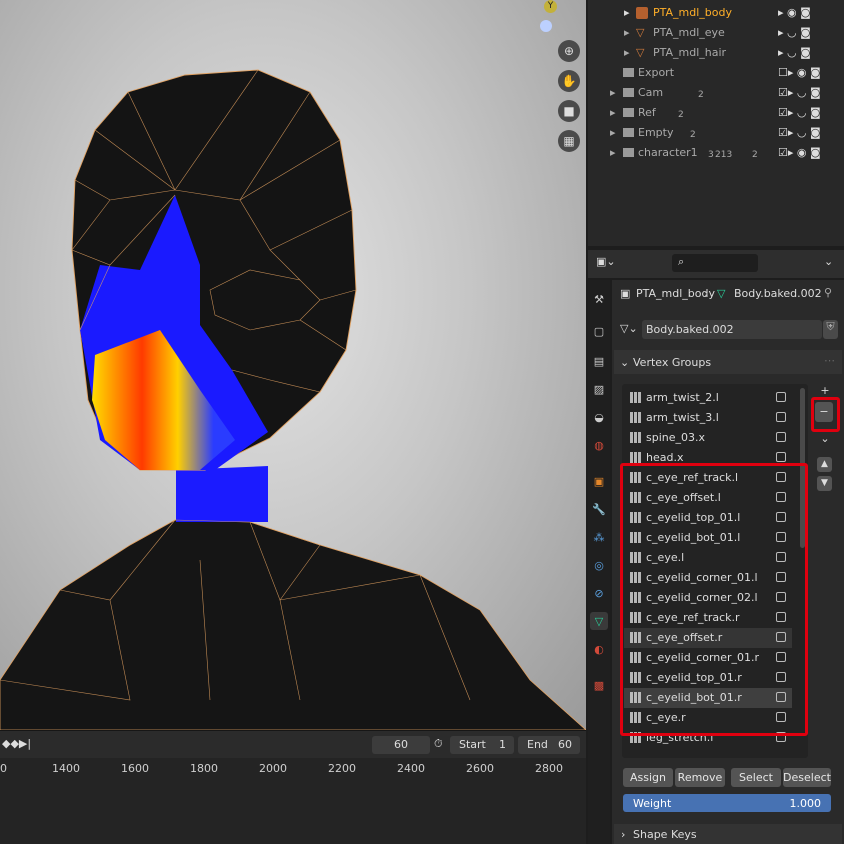 This screenshot has width=844, height=844. I want to click on vertex-group-item: arm_twist_3.l, so click(708, 418).